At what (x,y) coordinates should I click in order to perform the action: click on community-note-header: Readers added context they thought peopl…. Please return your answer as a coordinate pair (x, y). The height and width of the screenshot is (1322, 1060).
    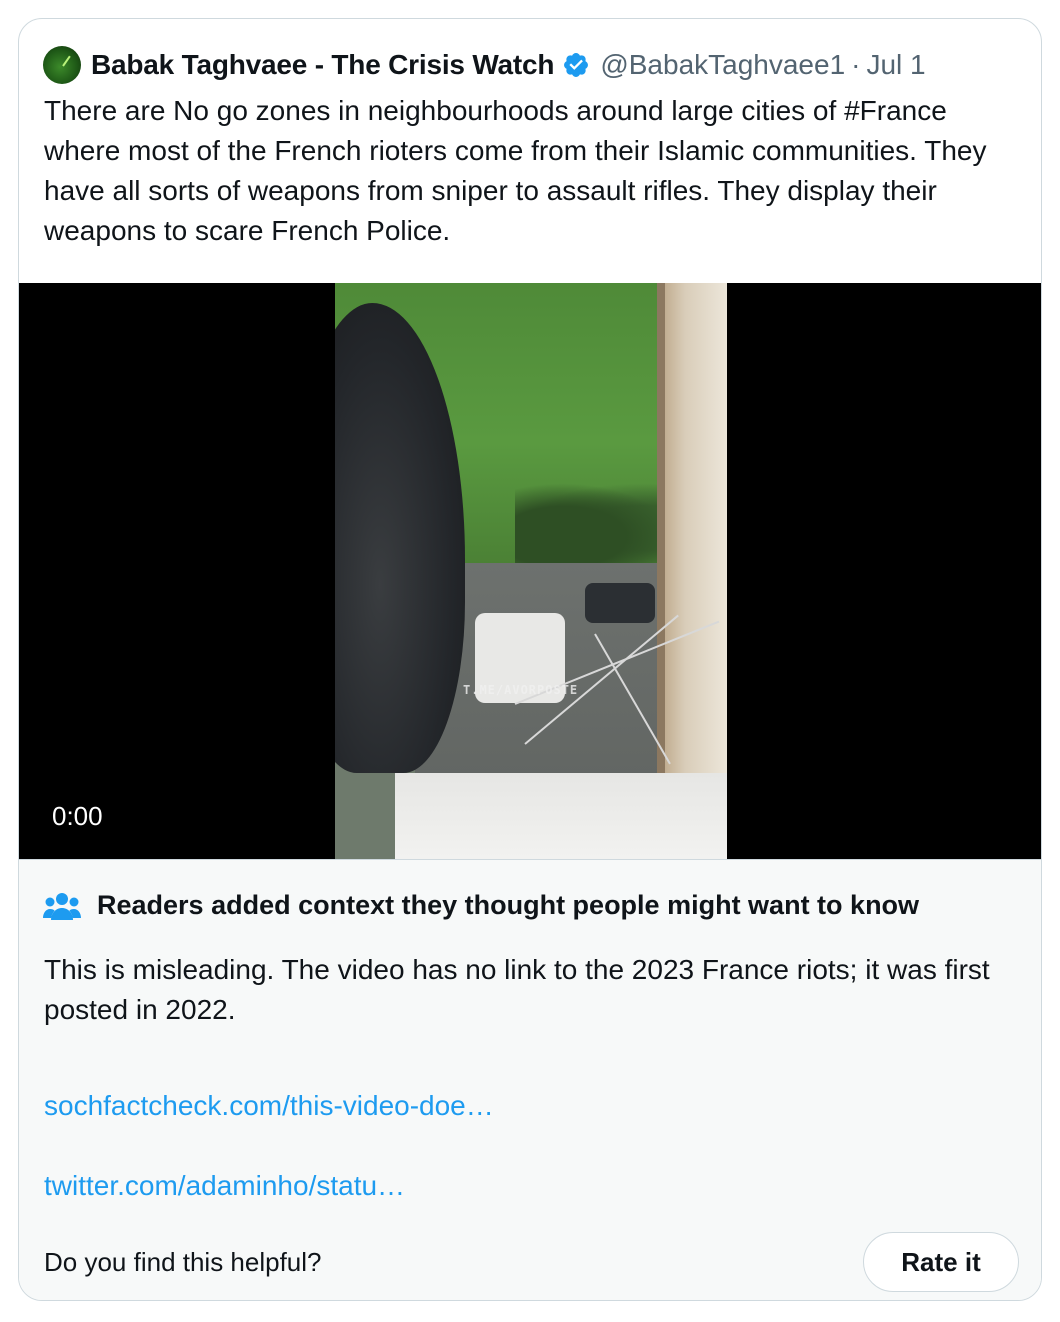
    Looking at the image, I should click on (481, 905).